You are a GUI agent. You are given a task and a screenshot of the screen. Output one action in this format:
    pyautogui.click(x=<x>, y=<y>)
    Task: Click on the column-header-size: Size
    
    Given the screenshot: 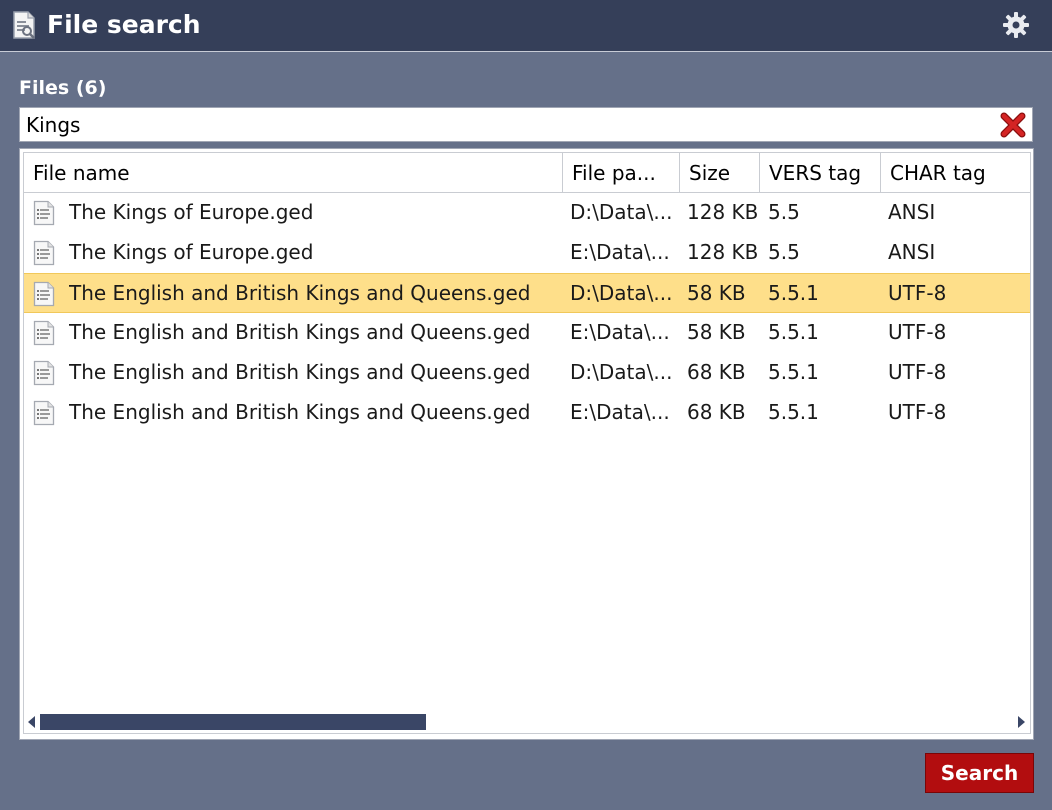 What is the action you would take?
    pyautogui.click(x=720, y=172)
    